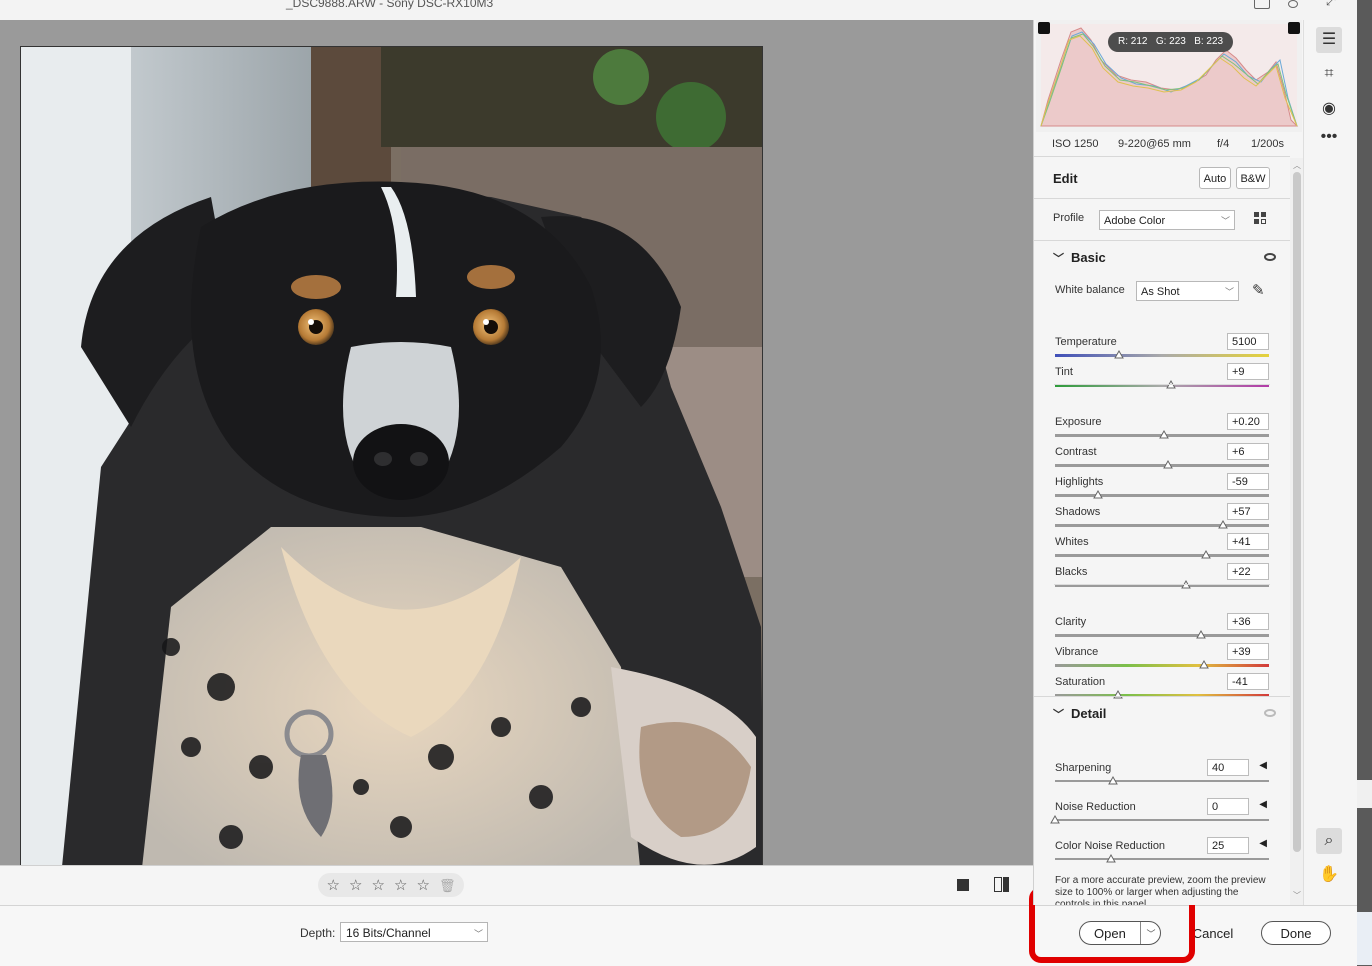 The width and height of the screenshot is (1372, 966). Describe the element at coordinates (1248, 681) in the screenshot. I see `slider-value-field: -41` at that location.